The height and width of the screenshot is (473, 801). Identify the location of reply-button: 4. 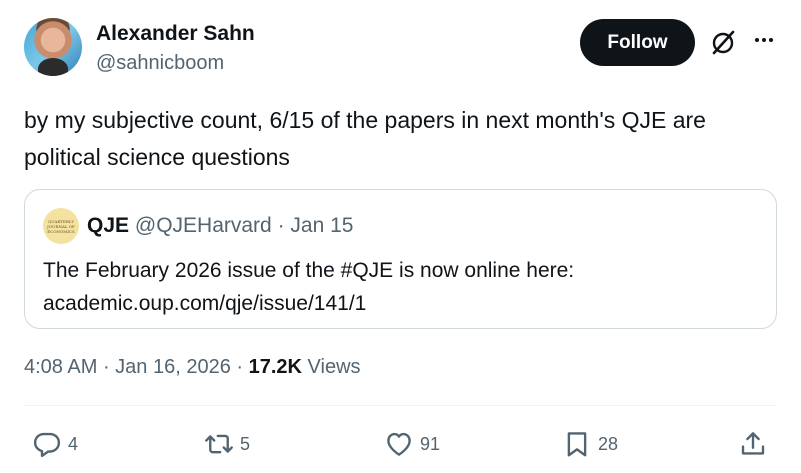
(55, 444).